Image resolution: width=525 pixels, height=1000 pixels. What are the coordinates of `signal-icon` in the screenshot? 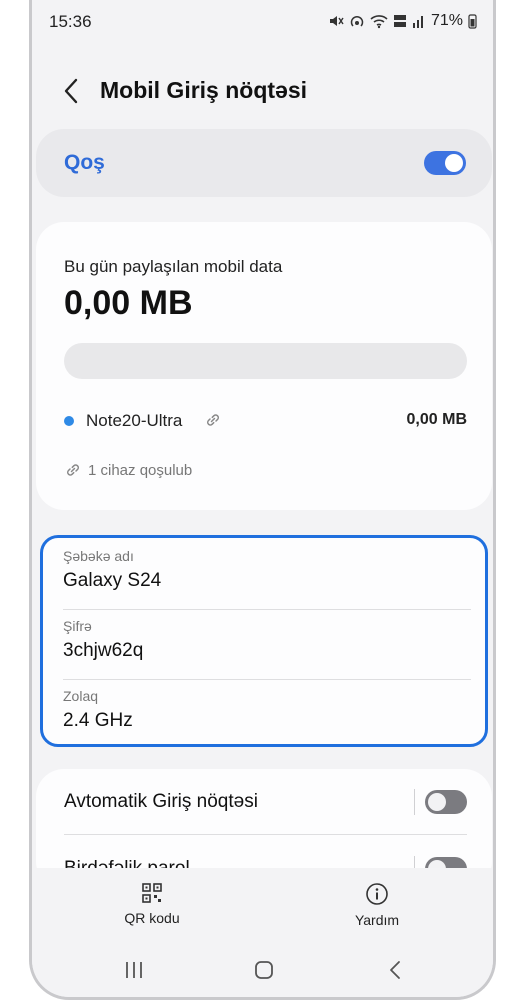 It's located at (417, 22).